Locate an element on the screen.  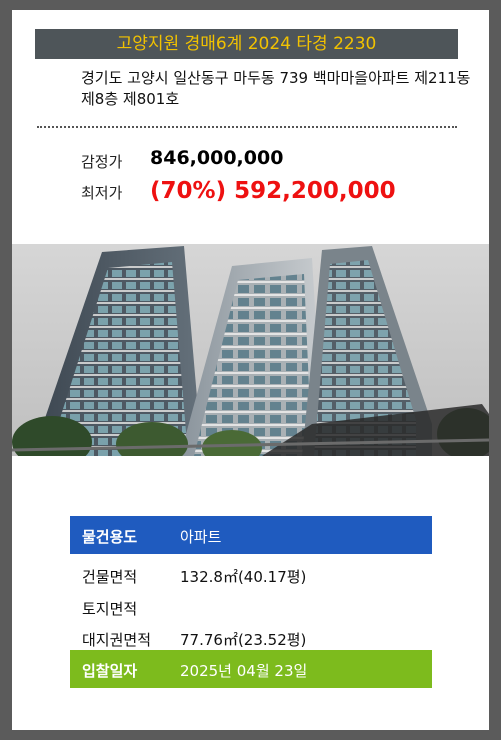
building-area-label: 건물면적 is located at coordinates (110, 577).